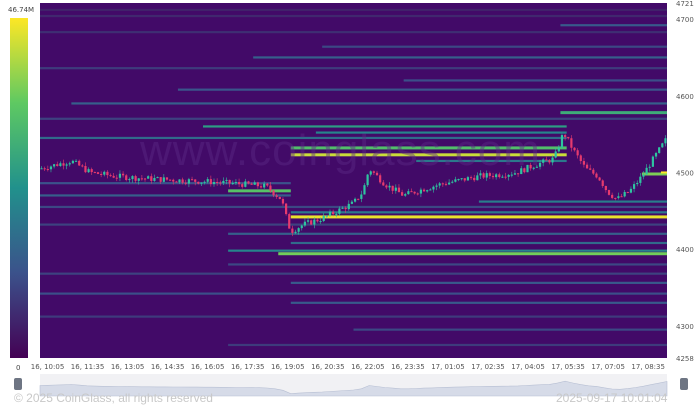  Describe the element at coordinates (648, 367) in the screenshot. I see `x-tick-label: 17, 08:35` at that location.